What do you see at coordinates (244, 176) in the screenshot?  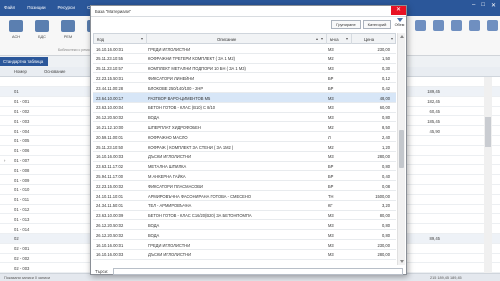 I see `material-row: 25.94.11.17:00 М АНКЕРНА ГАЙКА БР 0,40` at bounding box center [244, 176].